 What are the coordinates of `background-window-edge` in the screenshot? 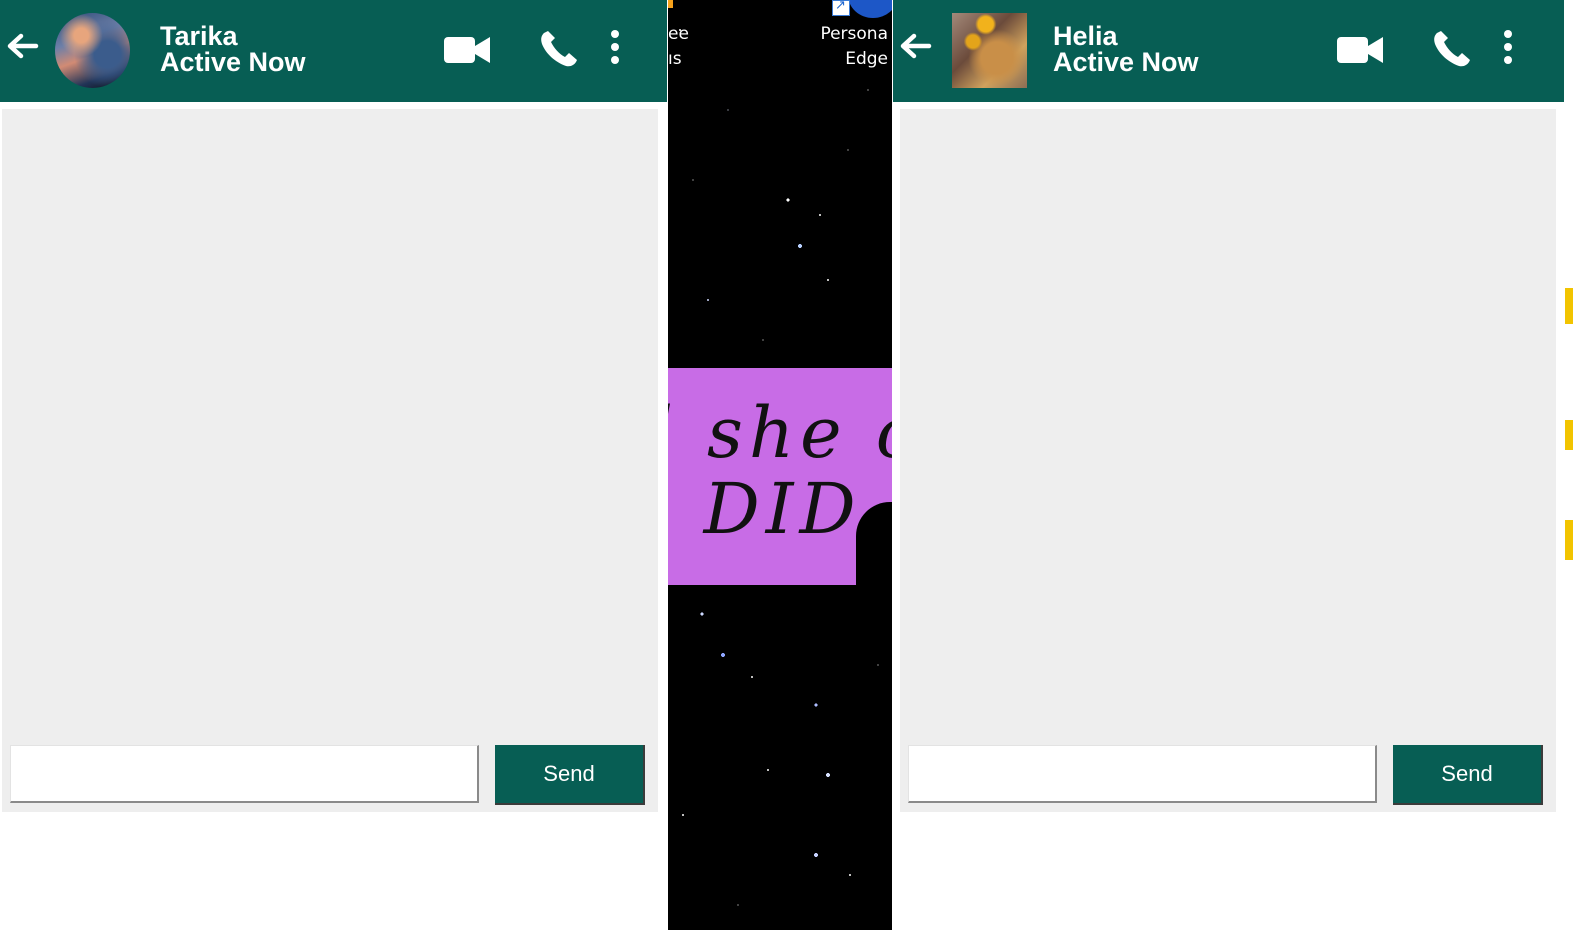 It's located at (1568, 465).